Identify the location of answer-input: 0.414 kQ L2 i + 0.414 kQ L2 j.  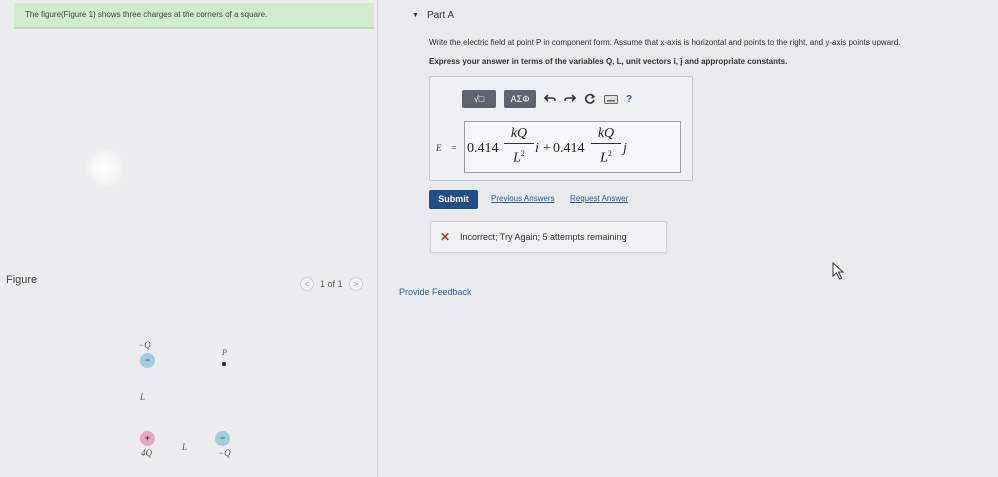
(572, 147).